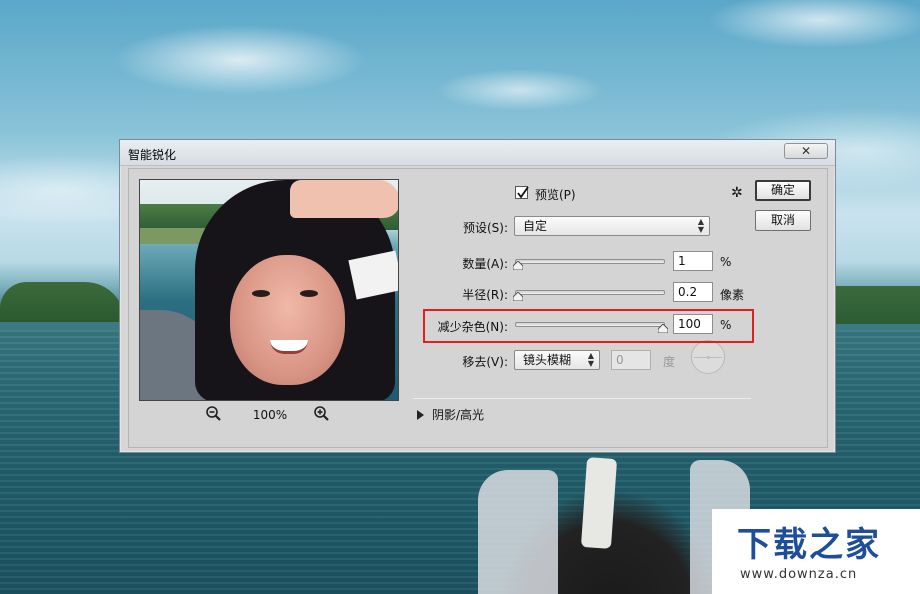  Describe the element at coordinates (485, 295) in the screenshot. I see `radius-label: 半径(R):` at that location.